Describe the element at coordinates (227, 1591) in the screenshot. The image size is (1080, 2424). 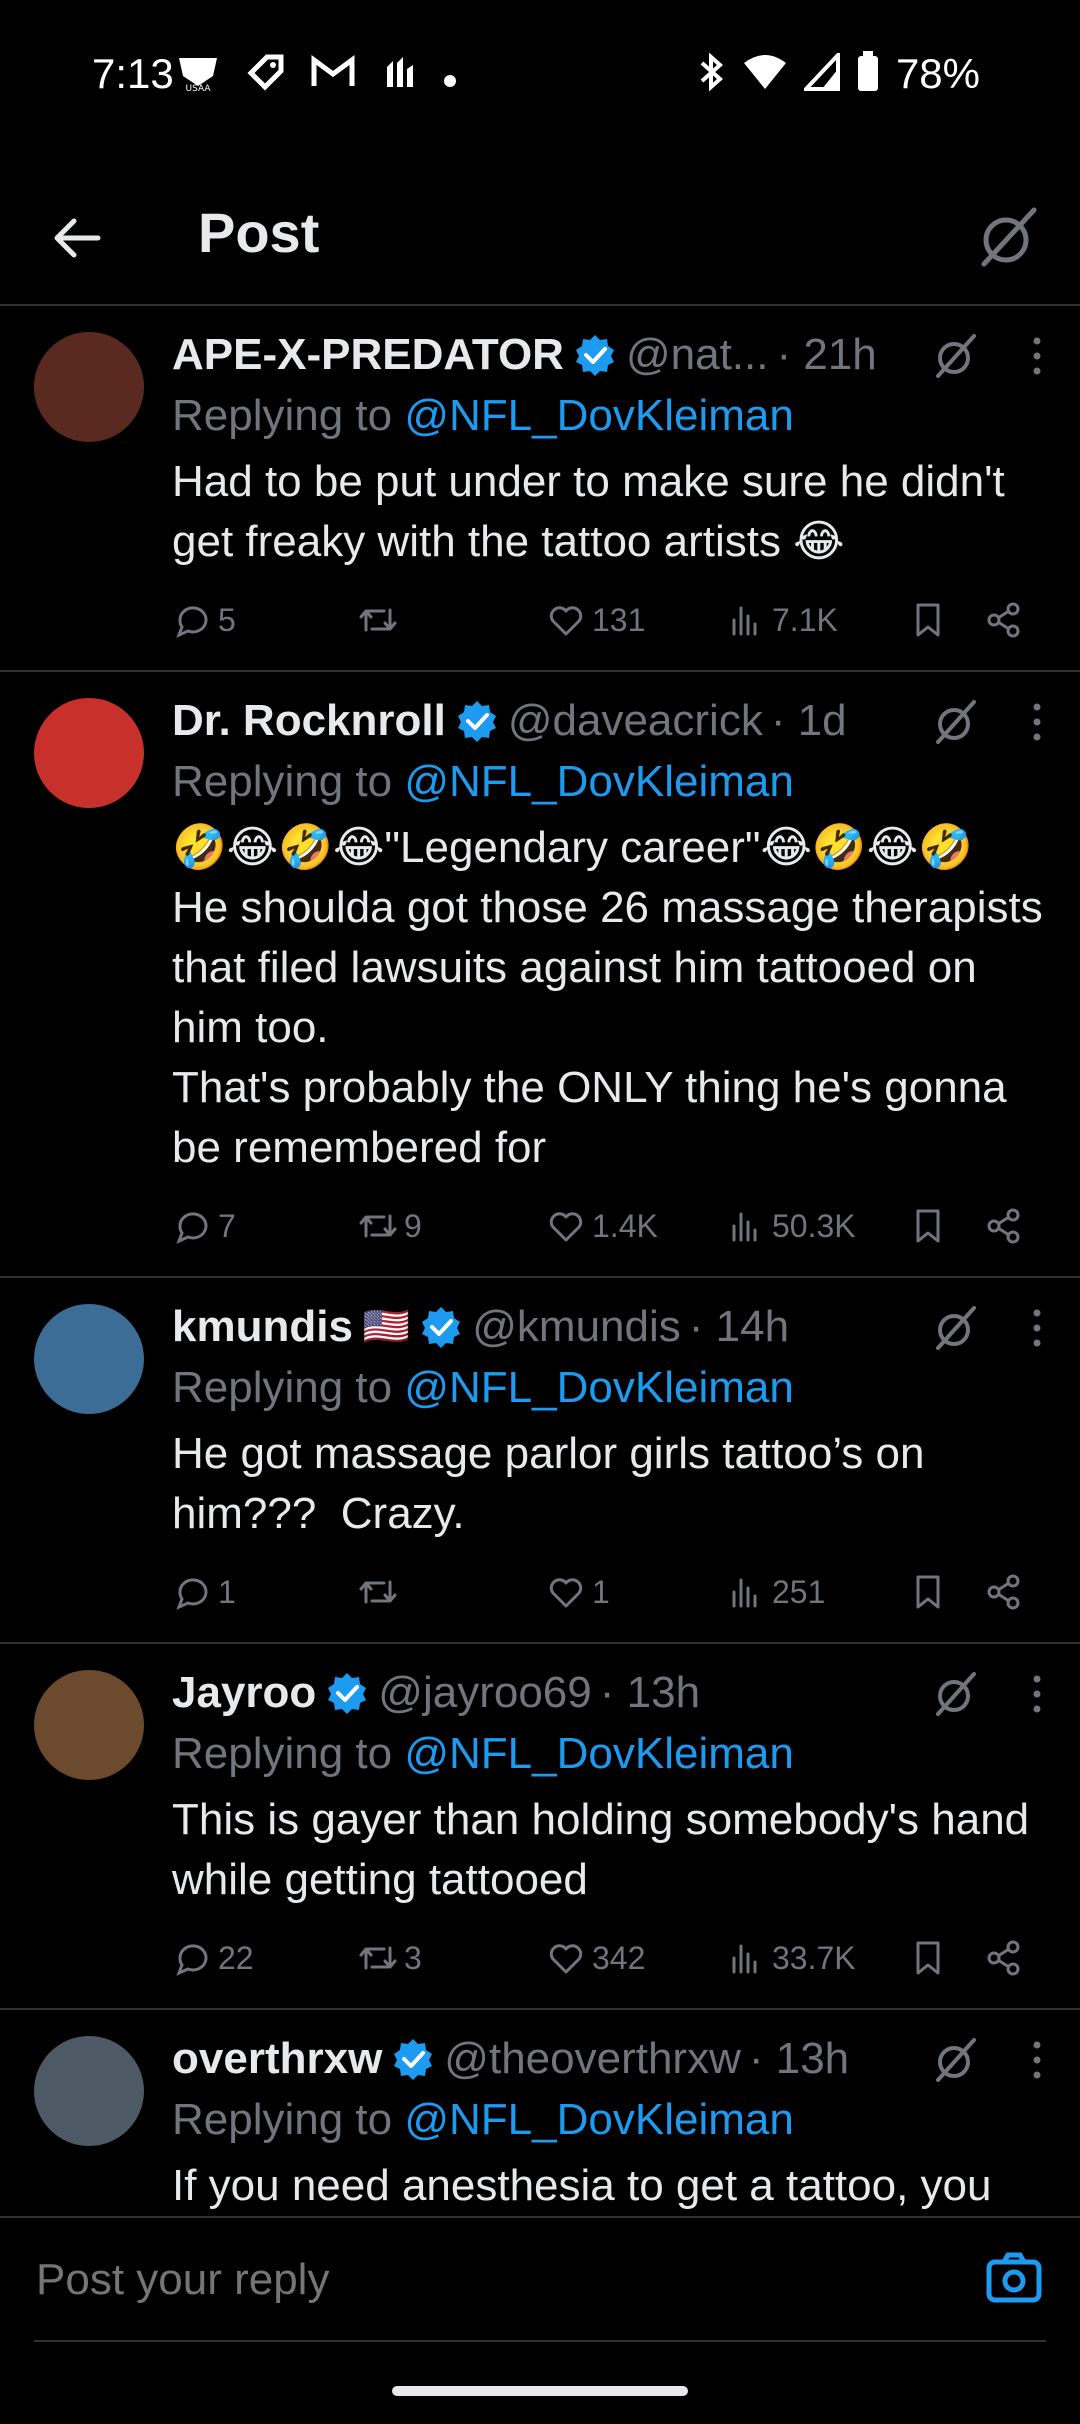
I see `reply-count: 1` at that location.